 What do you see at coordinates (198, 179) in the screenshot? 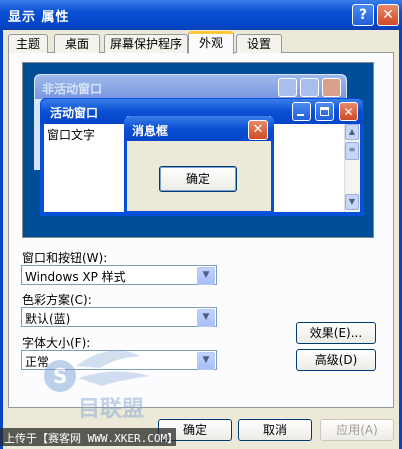
I see `message-box-ok-button: 确定` at bounding box center [198, 179].